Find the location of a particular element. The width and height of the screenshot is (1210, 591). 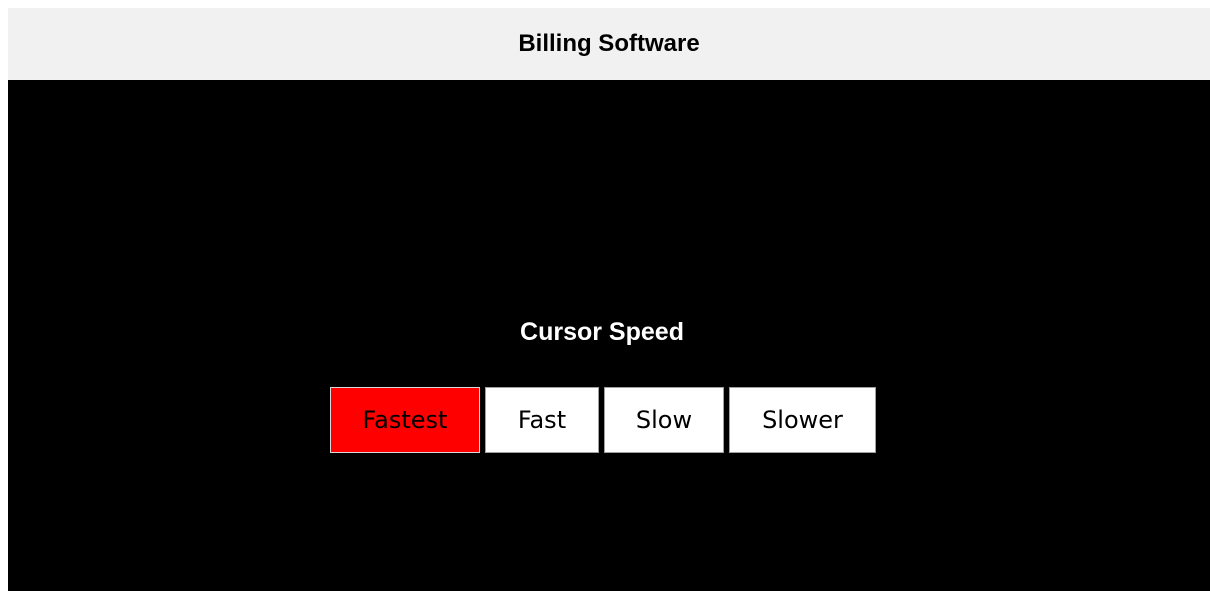

cursor-speed-heading: Cursor Speed is located at coordinates (602, 332).